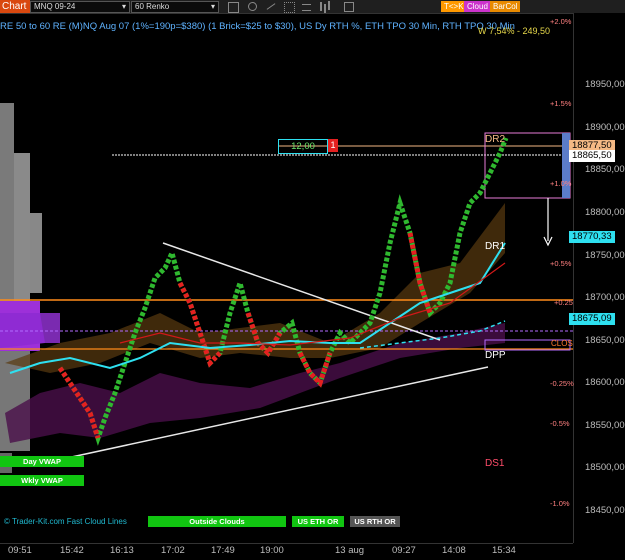 The width and height of the screenshot is (625, 560). I want to click on y-tick: 18800,00, so click(605, 212).